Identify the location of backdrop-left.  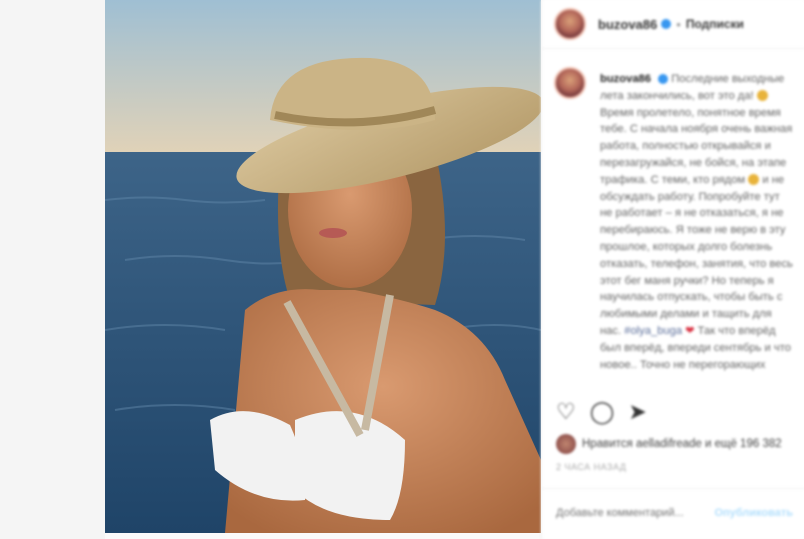
(52, 269).